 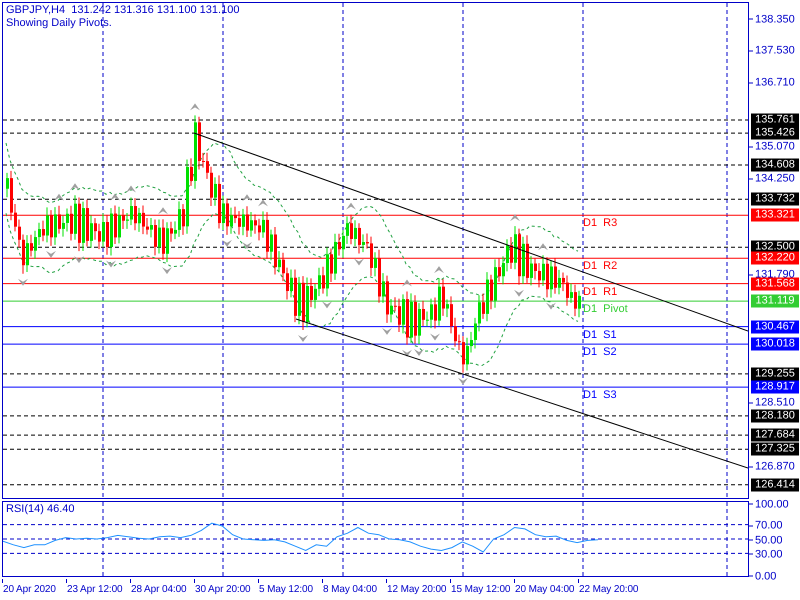 I want to click on rsi-tick-label: 70.00, so click(x=769, y=526).